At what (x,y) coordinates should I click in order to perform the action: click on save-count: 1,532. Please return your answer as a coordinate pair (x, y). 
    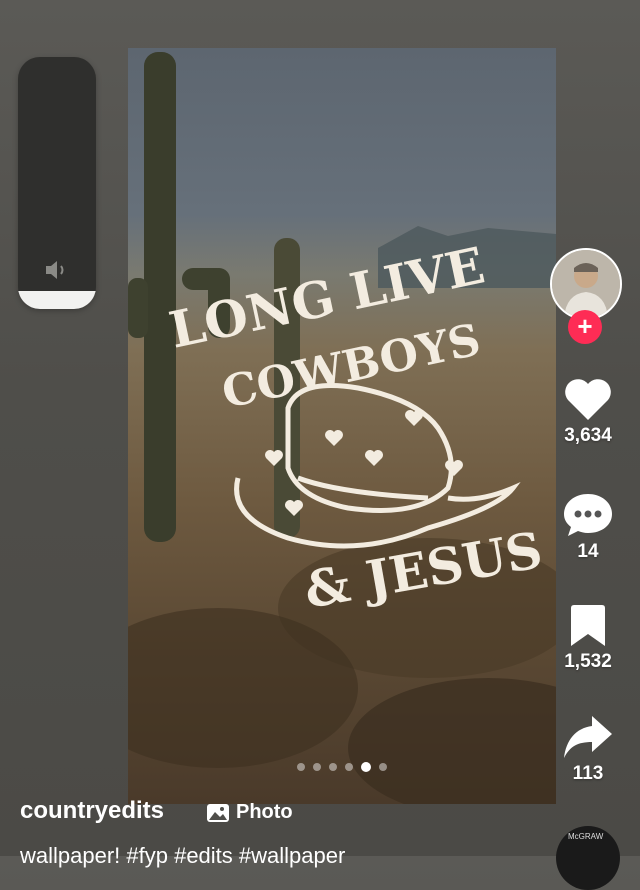
    Looking at the image, I should click on (588, 661).